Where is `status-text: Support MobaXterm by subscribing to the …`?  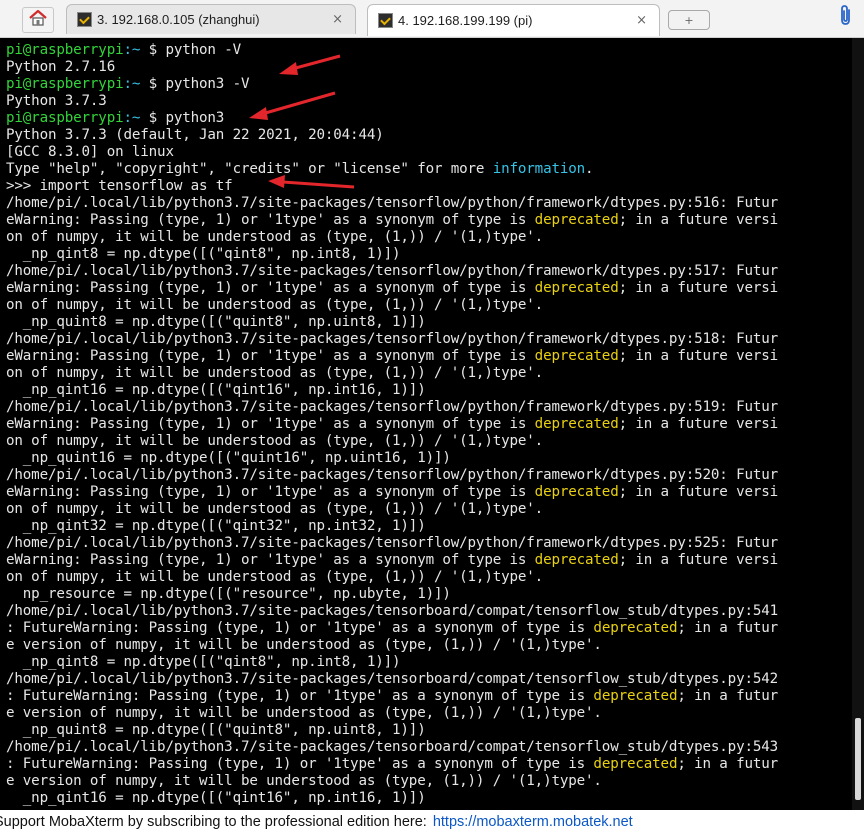 status-text: Support MobaXterm by subscribing to the … is located at coordinates (213, 822).